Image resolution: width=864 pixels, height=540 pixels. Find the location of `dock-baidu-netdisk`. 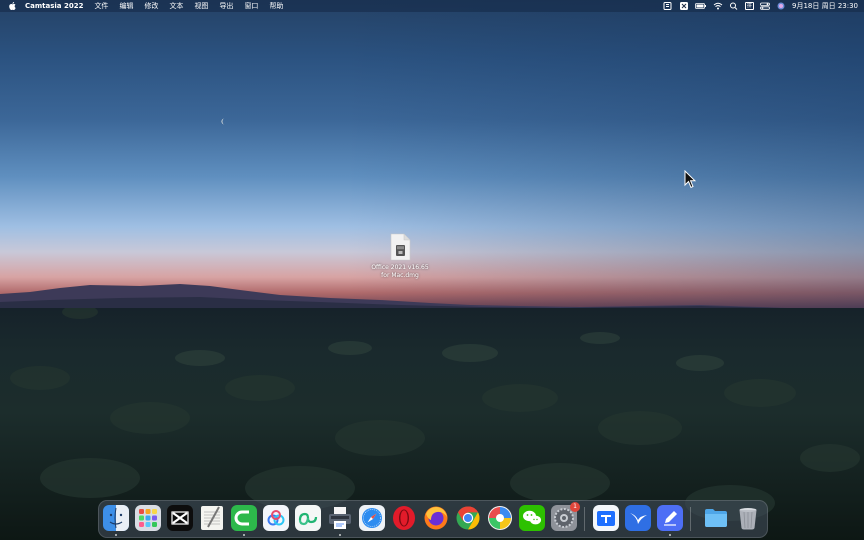

dock-baidu-netdisk is located at coordinates (276, 518).